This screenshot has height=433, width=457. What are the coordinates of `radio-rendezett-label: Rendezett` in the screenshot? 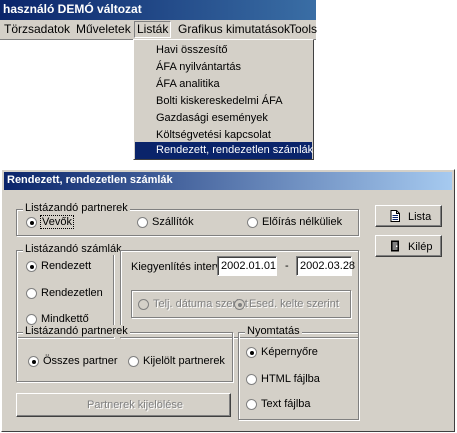 It's located at (66, 266).